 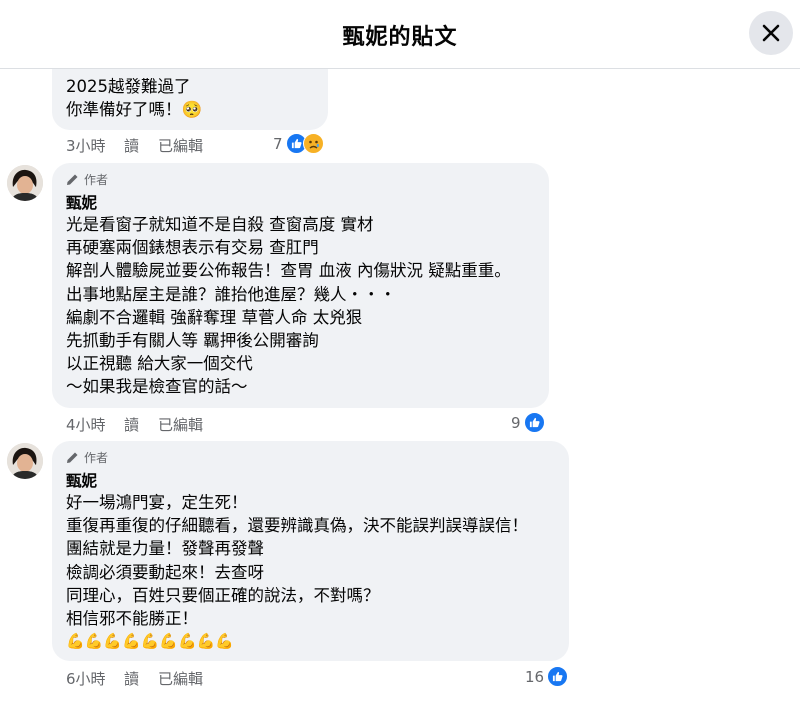 I want to click on comment-time: 3小時, so click(x=86, y=145).